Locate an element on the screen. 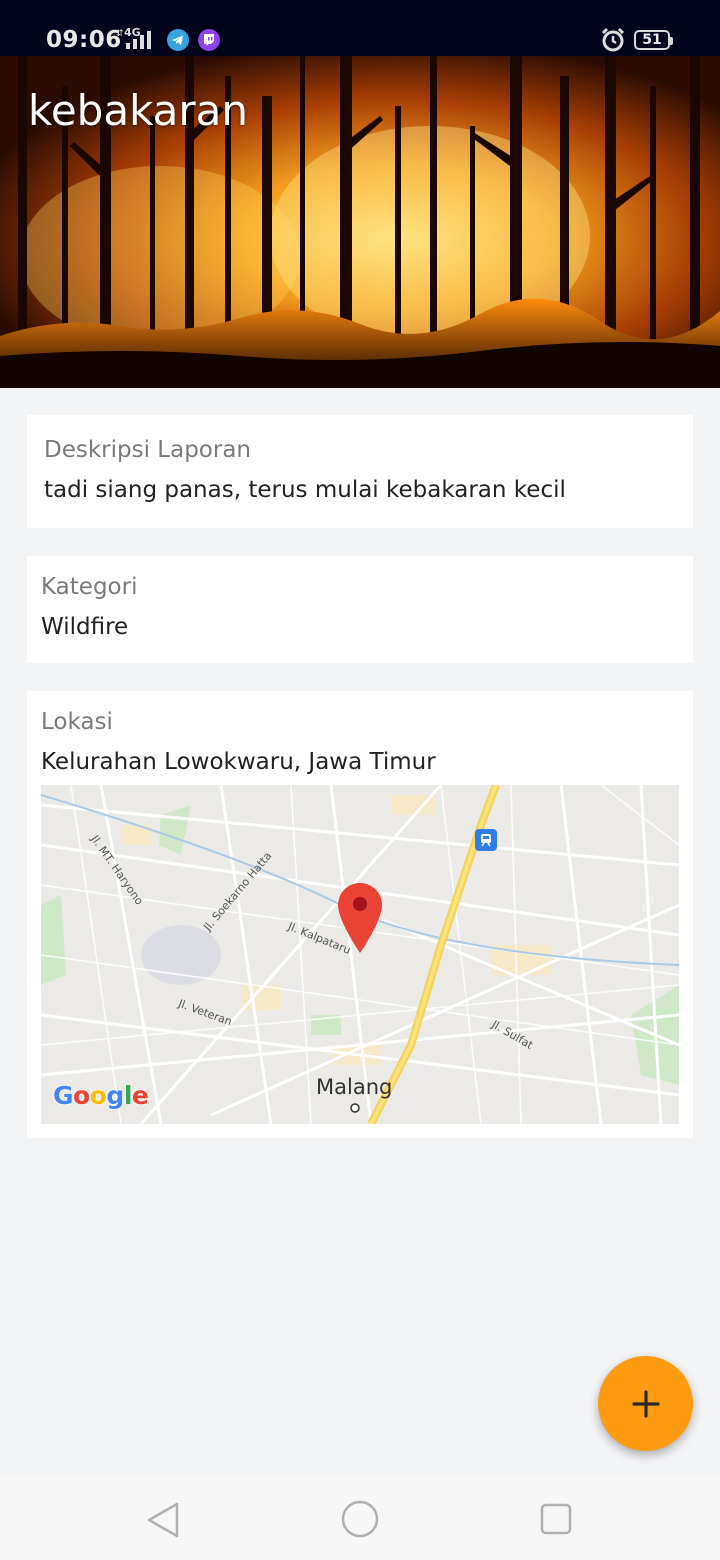  recents-icon is located at coordinates (556, 1522).